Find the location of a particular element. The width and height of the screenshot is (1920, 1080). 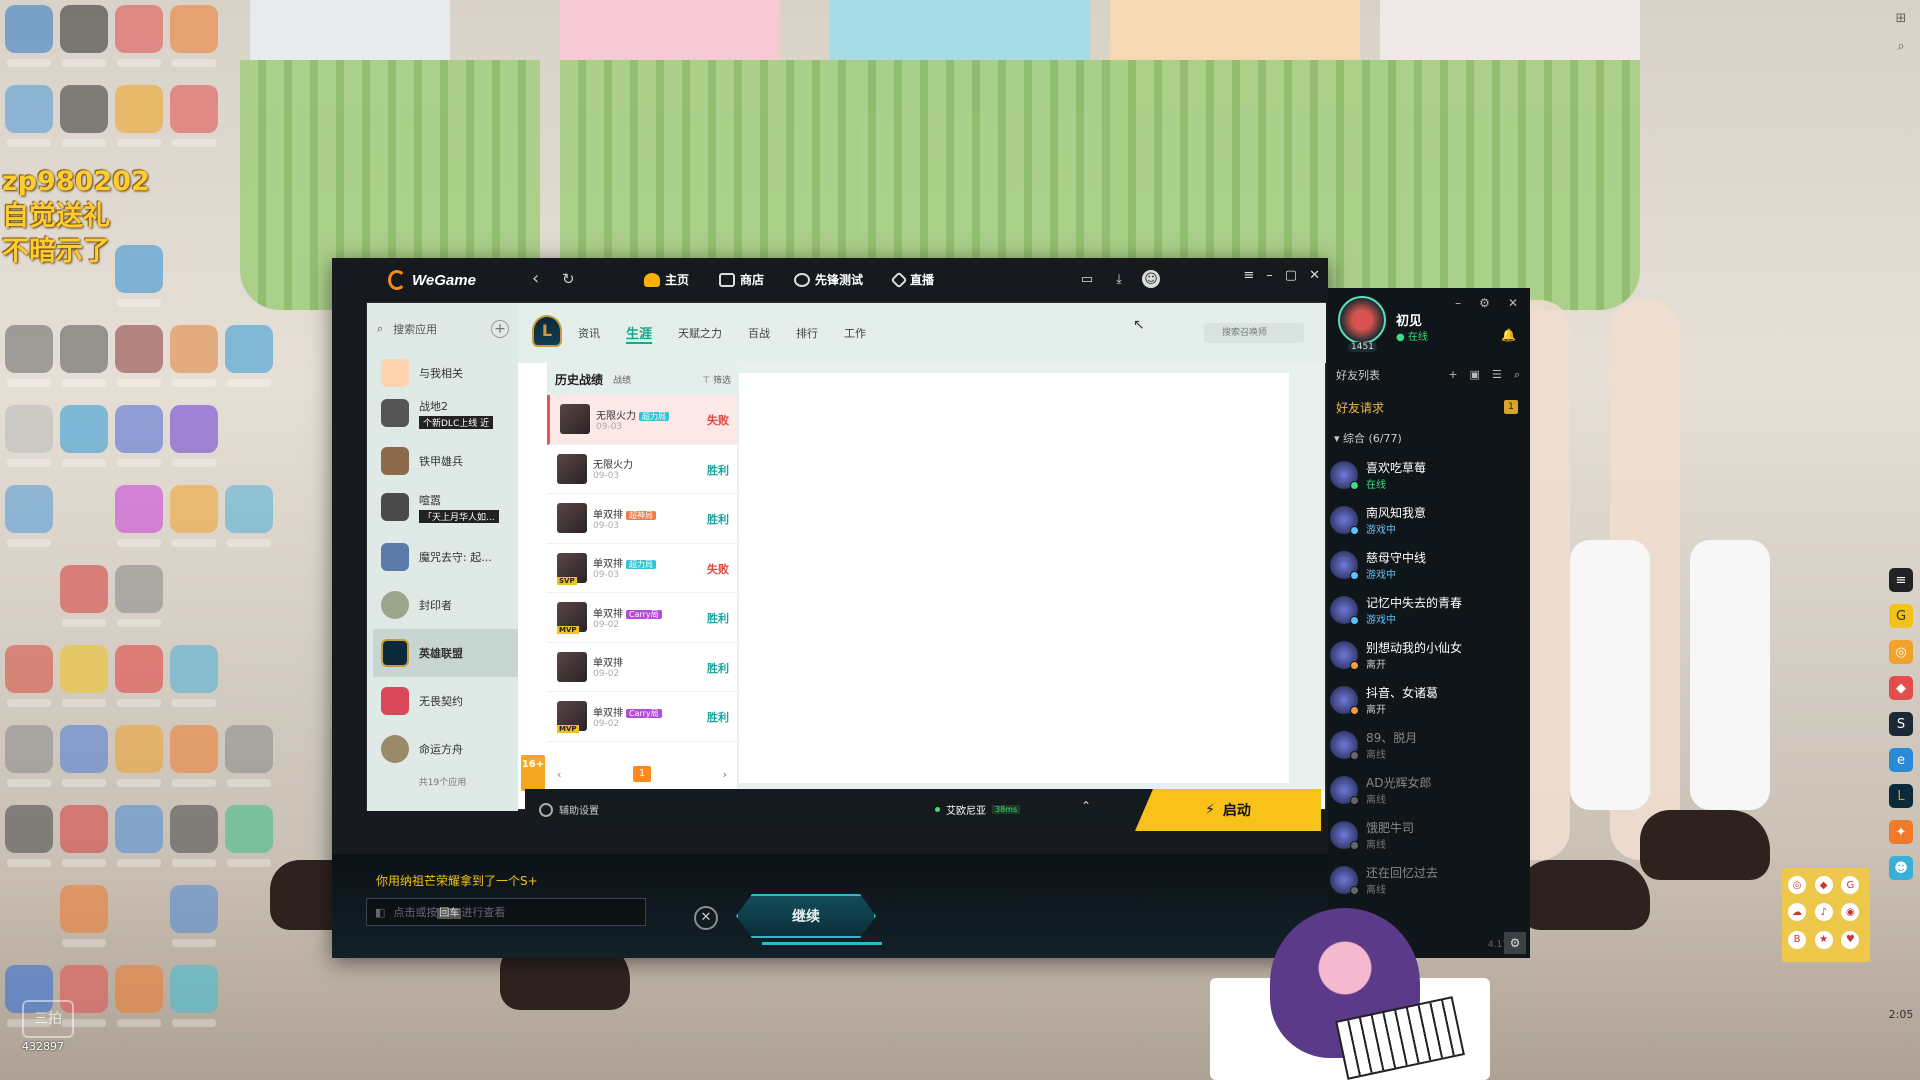

tray-icon: ◆ is located at coordinates (1823, 885).